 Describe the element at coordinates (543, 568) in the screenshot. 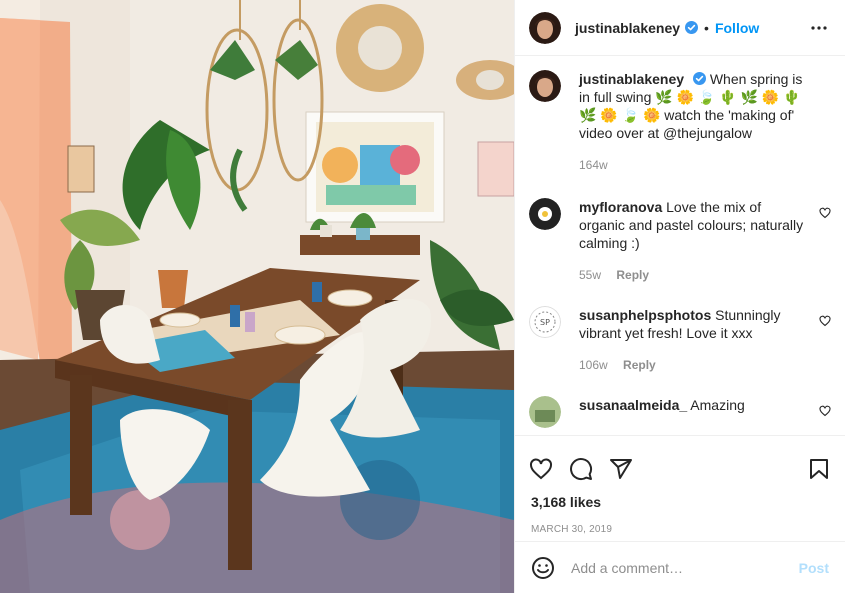

I see `emoji-icon` at that location.